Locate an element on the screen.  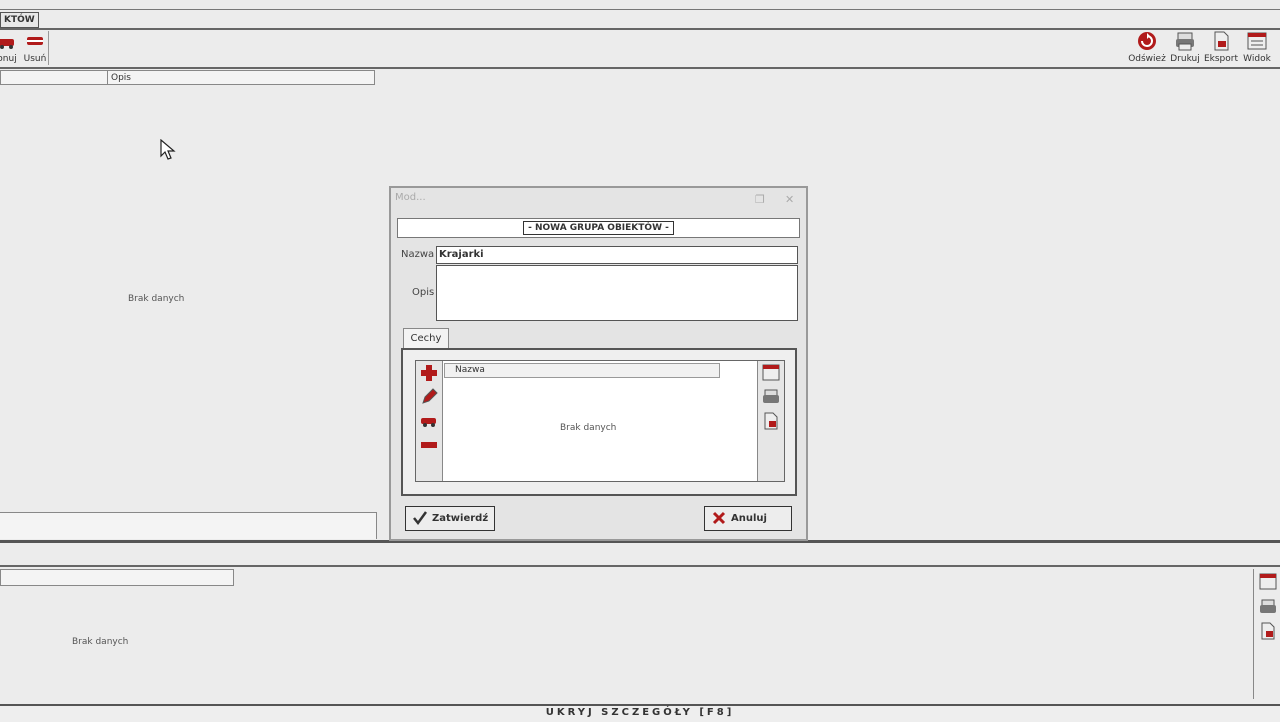
features-grid: Nazwa Brak danych is located at coordinates (600, 421).